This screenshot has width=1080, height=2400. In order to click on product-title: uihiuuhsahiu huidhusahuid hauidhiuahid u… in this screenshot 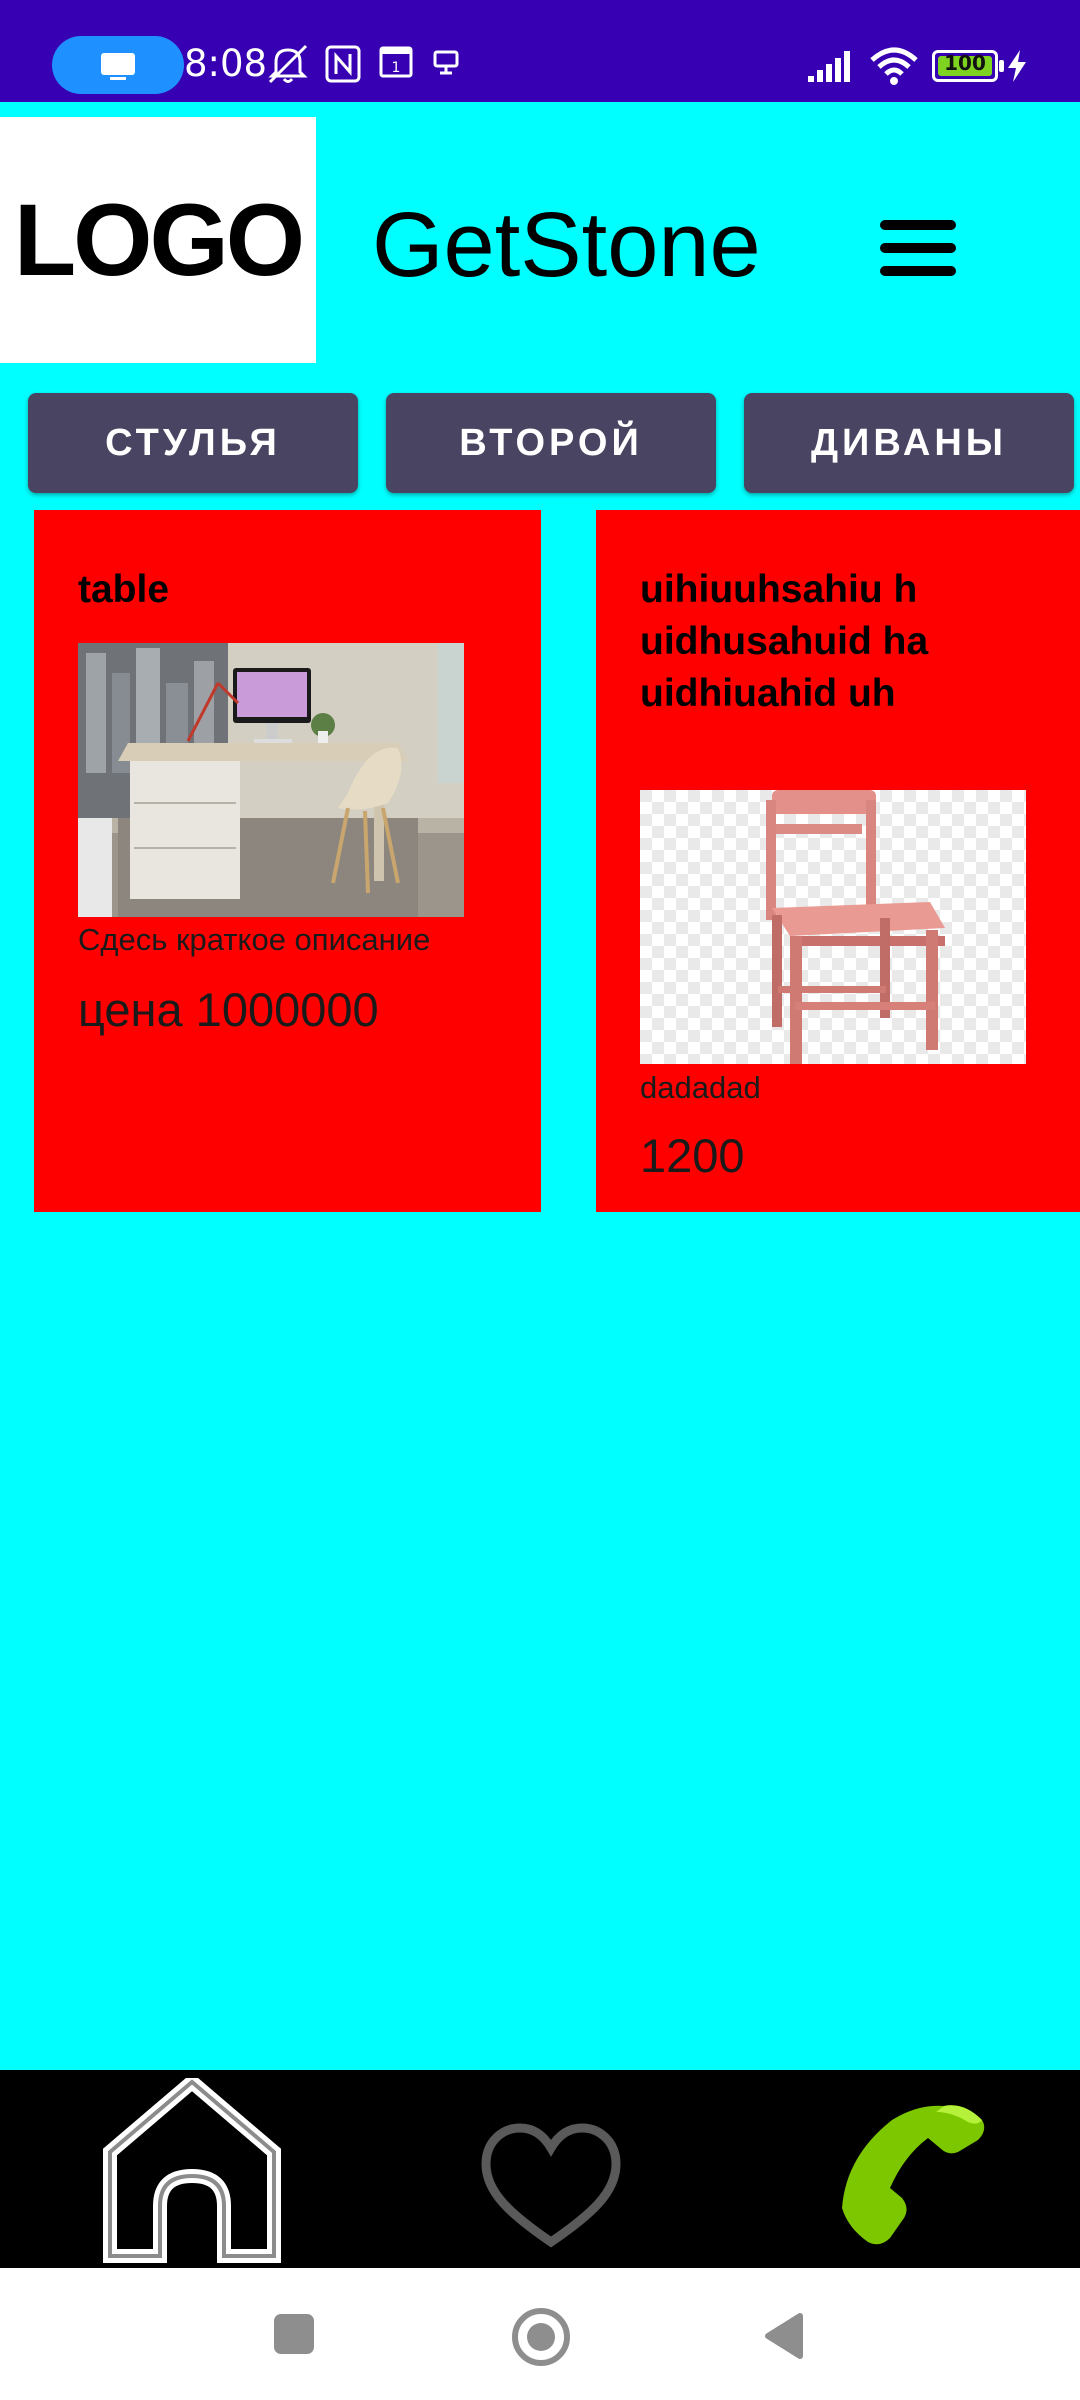, I will do `click(784, 641)`.